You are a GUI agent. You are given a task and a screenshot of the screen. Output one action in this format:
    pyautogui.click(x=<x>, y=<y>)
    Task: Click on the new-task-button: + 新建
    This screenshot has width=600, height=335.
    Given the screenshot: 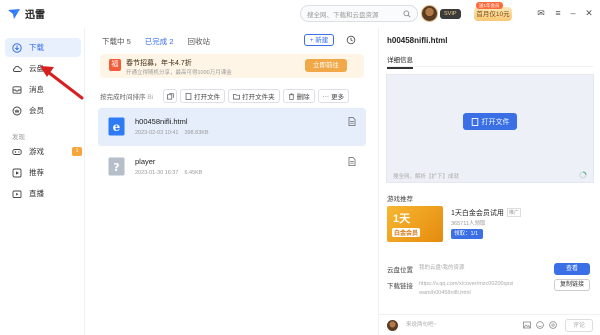 What is the action you would take?
    pyautogui.click(x=319, y=40)
    